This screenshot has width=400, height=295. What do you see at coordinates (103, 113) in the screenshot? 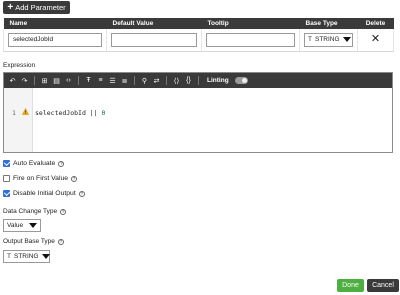
I see `code-number: 0` at bounding box center [103, 113].